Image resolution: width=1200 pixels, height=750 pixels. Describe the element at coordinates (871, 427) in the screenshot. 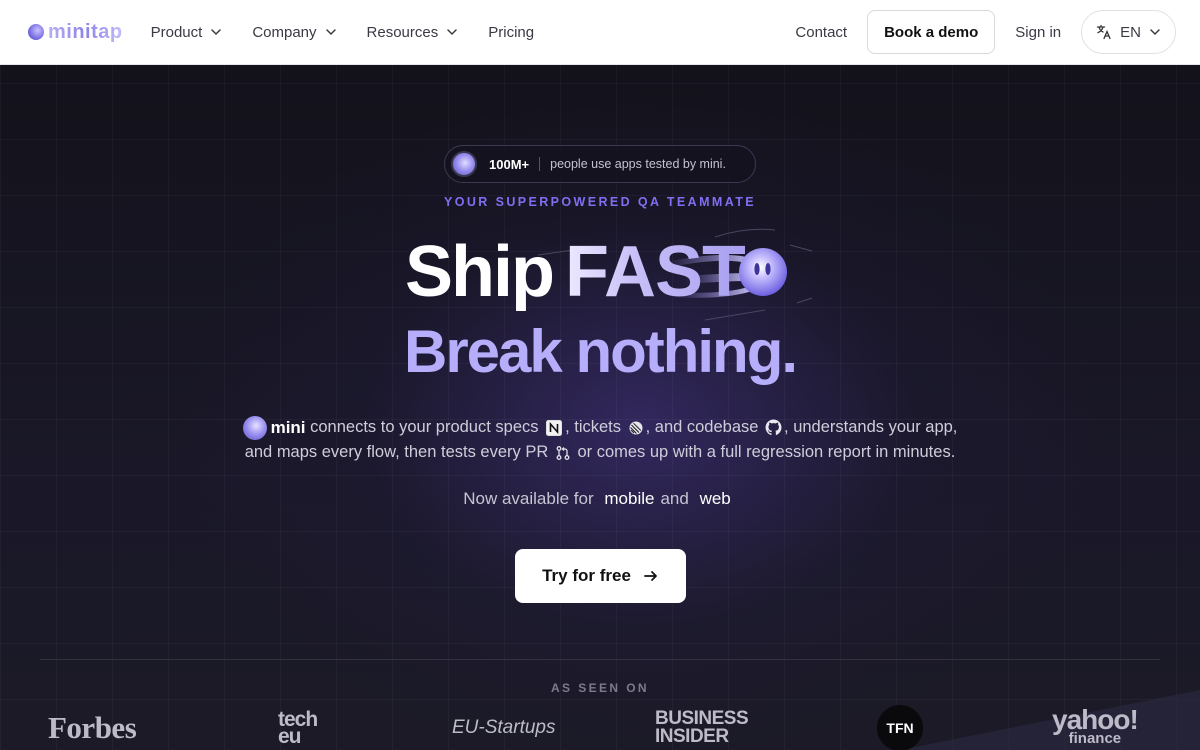

I see `desc-text: , understands your app,` at that location.